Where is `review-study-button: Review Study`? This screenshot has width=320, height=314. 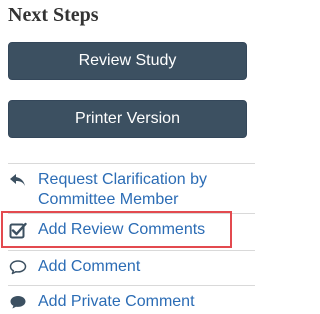
review-study-button: Review Study is located at coordinates (127, 61).